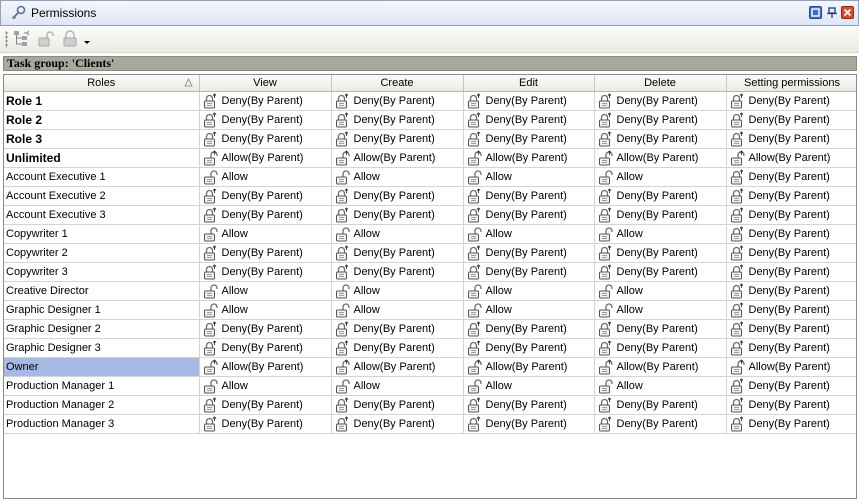 This screenshot has width=859, height=501. What do you see at coordinates (102, 386) in the screenshot?
I see `role-name-cell: Production Manager 1` at bounding box center [102, 386].